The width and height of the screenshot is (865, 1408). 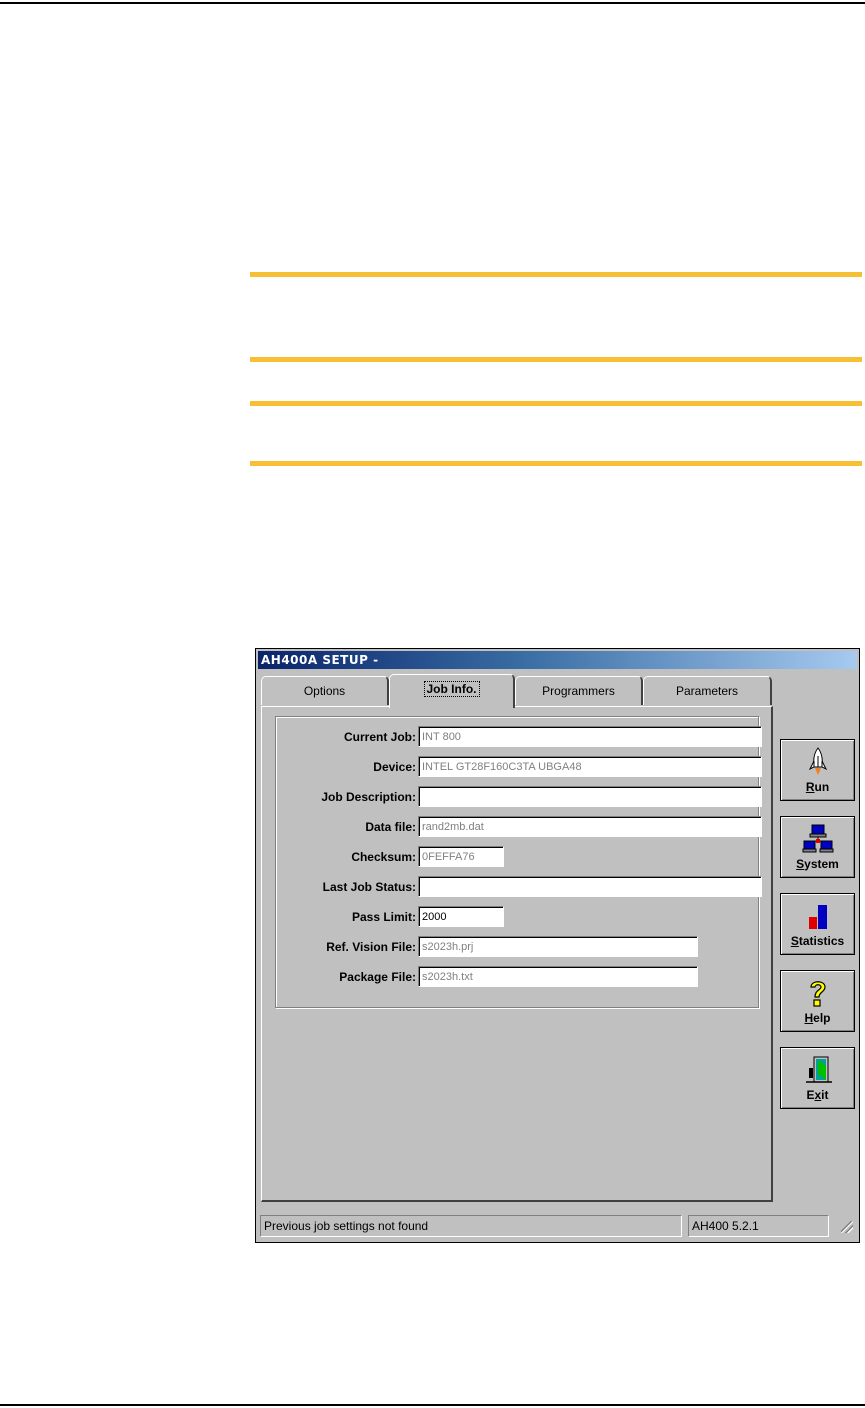 I want to click on question-mark-icon, so click(x=817, y=994).